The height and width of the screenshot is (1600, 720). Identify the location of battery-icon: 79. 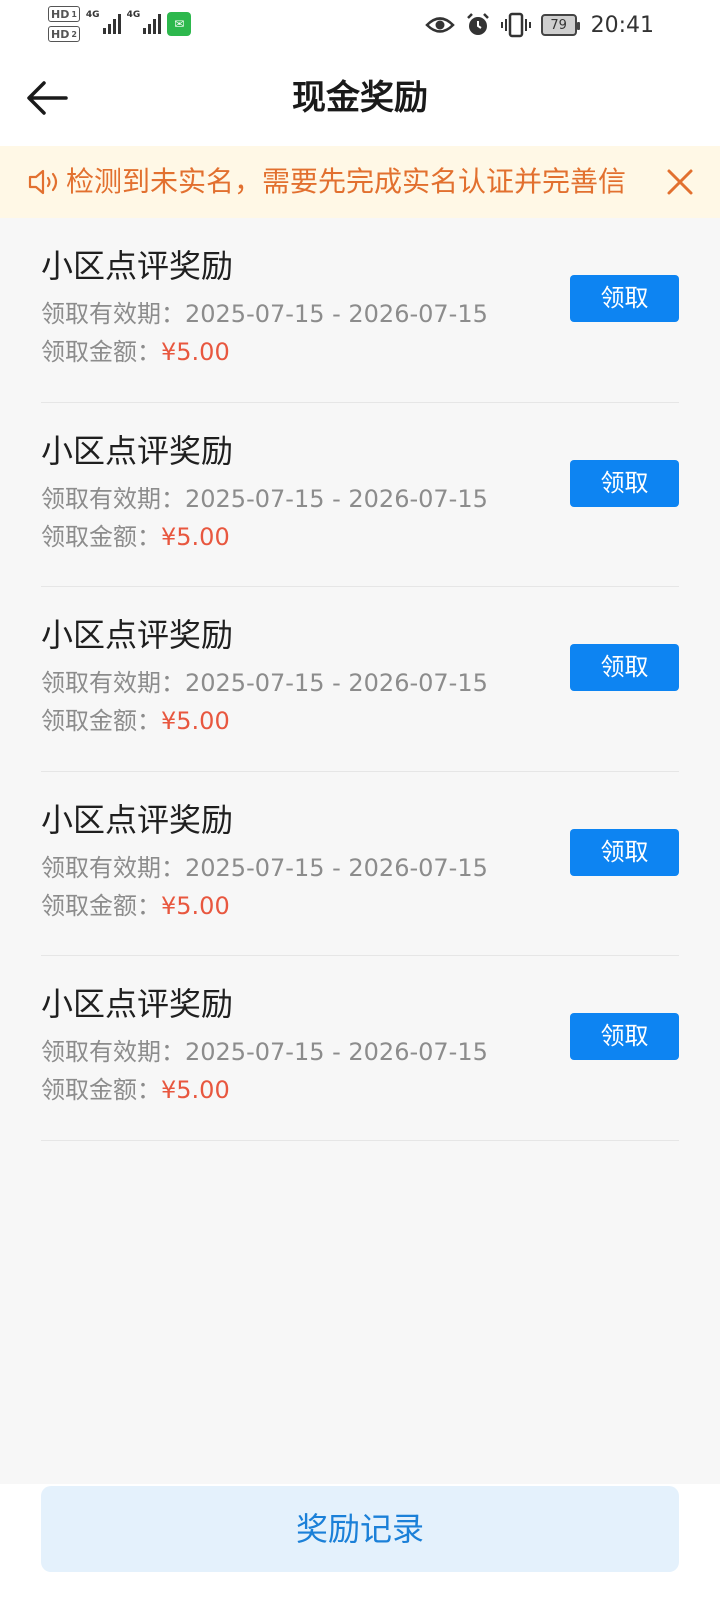
(560, 25).